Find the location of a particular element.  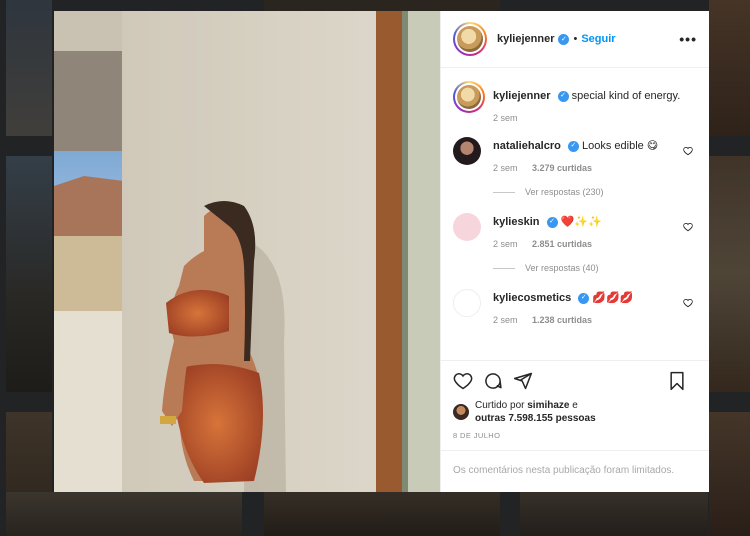

comment-text: ❤️✨✨ is located at coordinates (581, 222).